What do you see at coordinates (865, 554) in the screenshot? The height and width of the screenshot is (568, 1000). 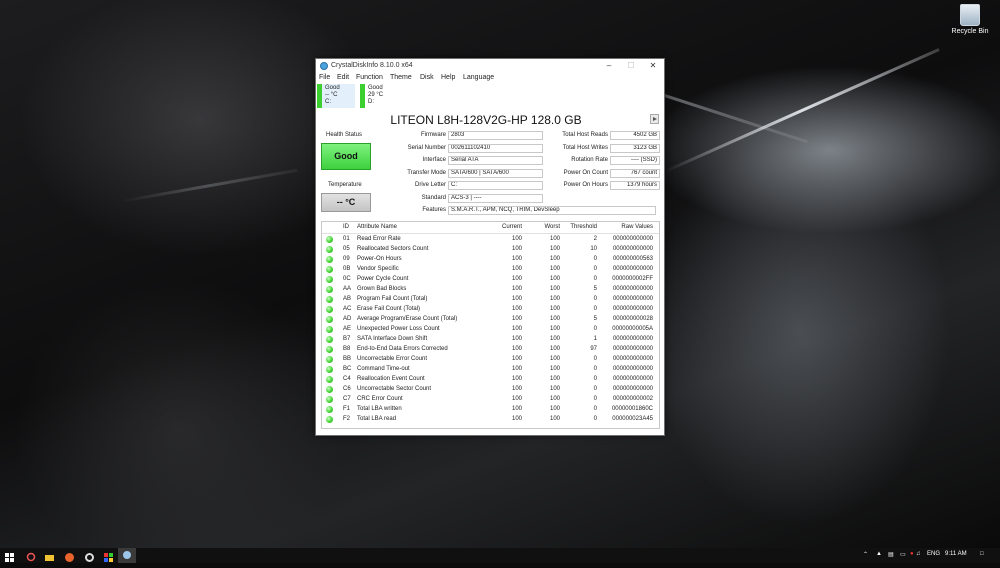 I see `tray-chevron-icon: ⌃` at bounding box center [865, 554].